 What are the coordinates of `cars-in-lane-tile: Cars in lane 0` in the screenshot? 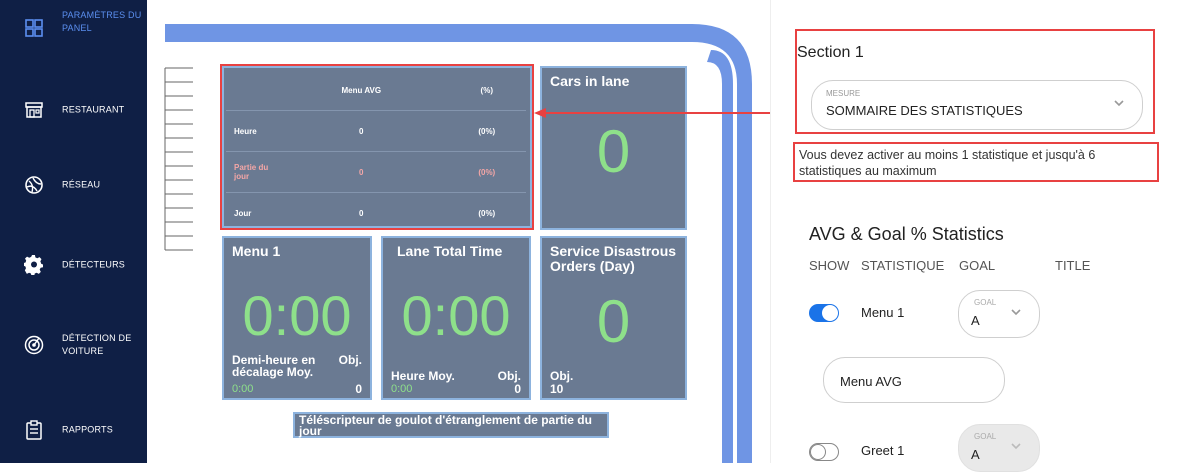 It's located at (613, 148).